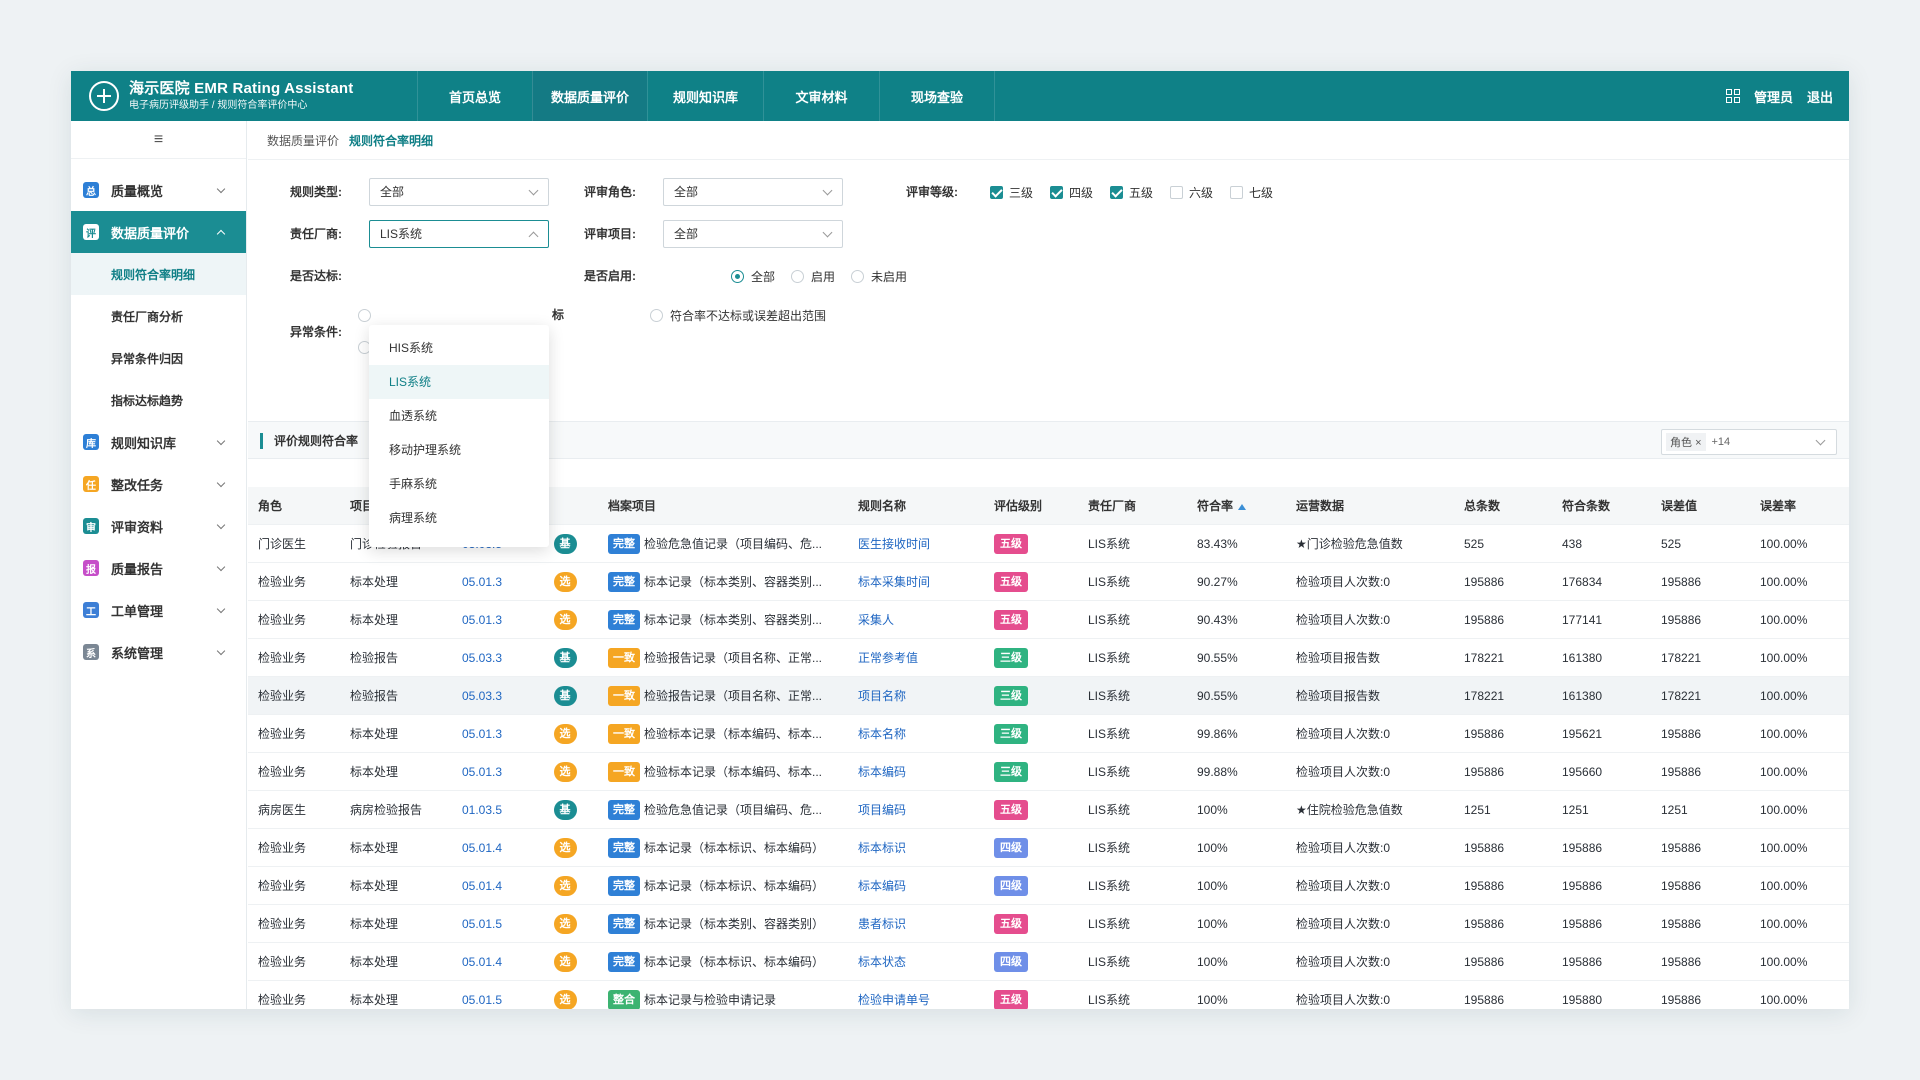 Image resolution: width=1920 pixels, height=1080 pixels. Describe the element at coordinates (1686, 442) in the screenshot. I see `column-tag: 角色 ×` at that location.